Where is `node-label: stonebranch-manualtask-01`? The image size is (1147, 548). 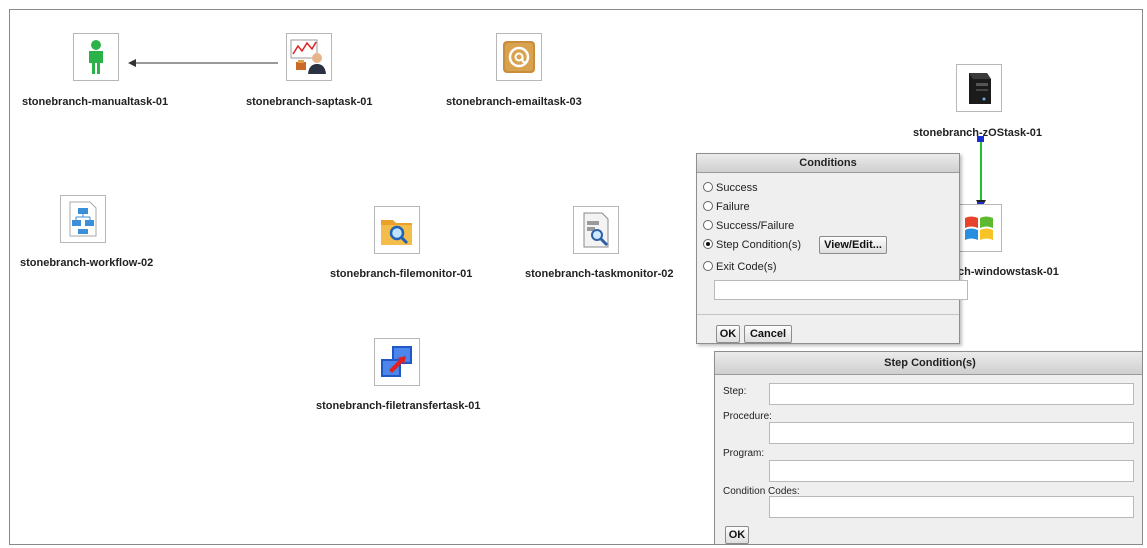
node-label: stonebranch-manualtask-01 is located at coordinates (95, 102).